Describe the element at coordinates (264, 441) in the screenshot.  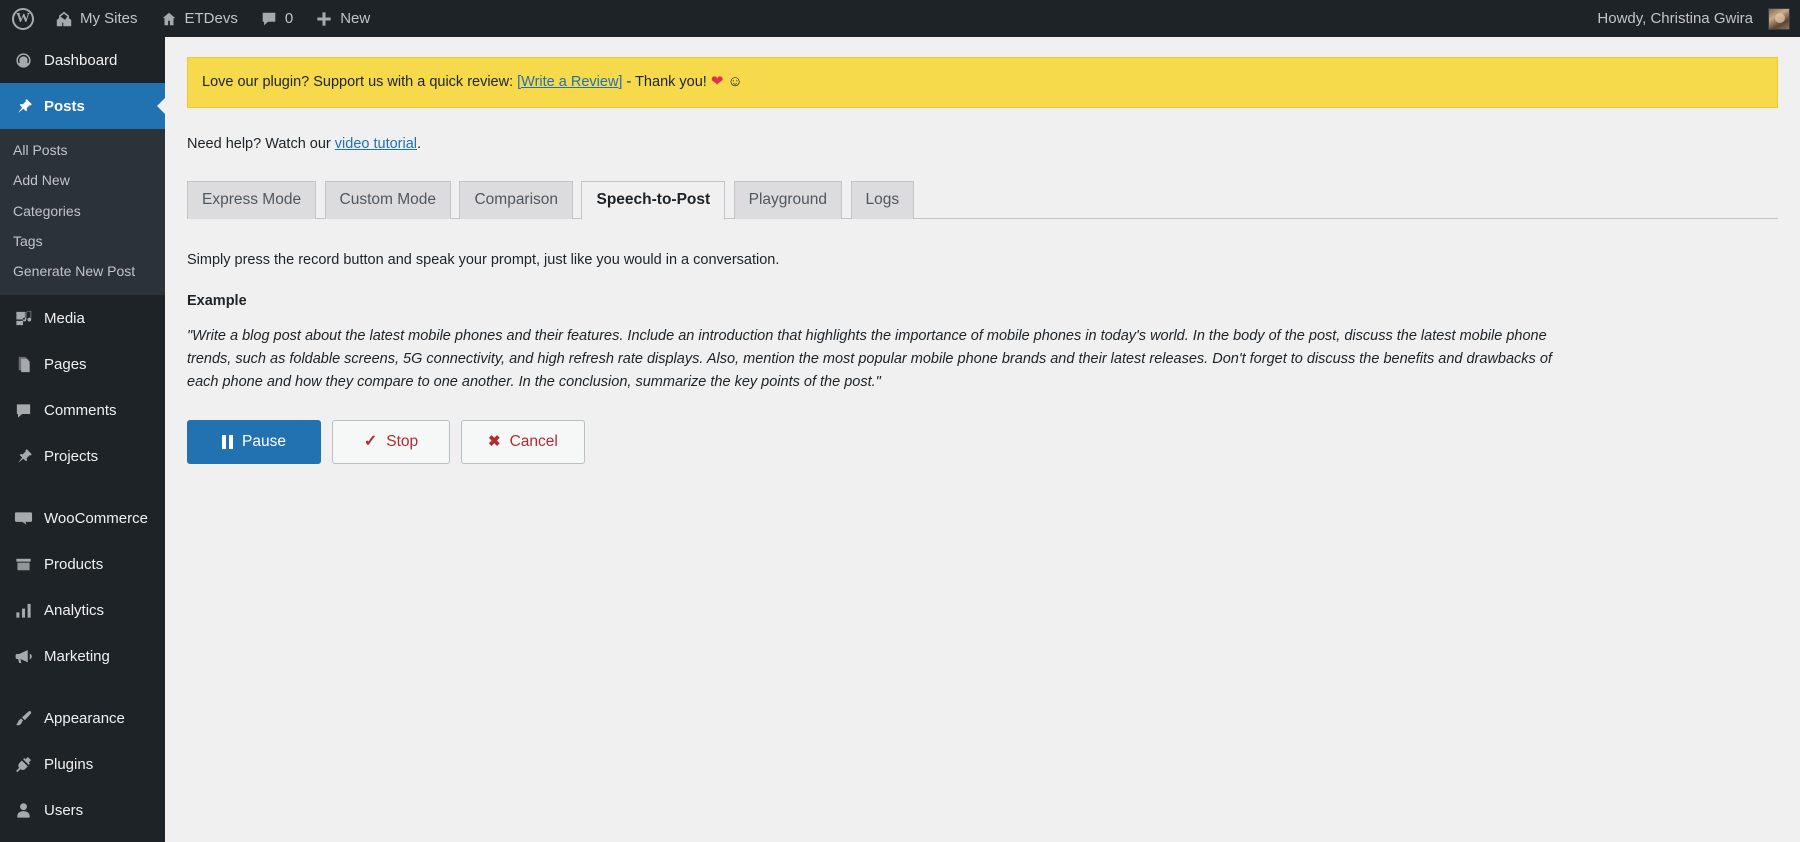
I see `pause-button-label: Pause` at that location.